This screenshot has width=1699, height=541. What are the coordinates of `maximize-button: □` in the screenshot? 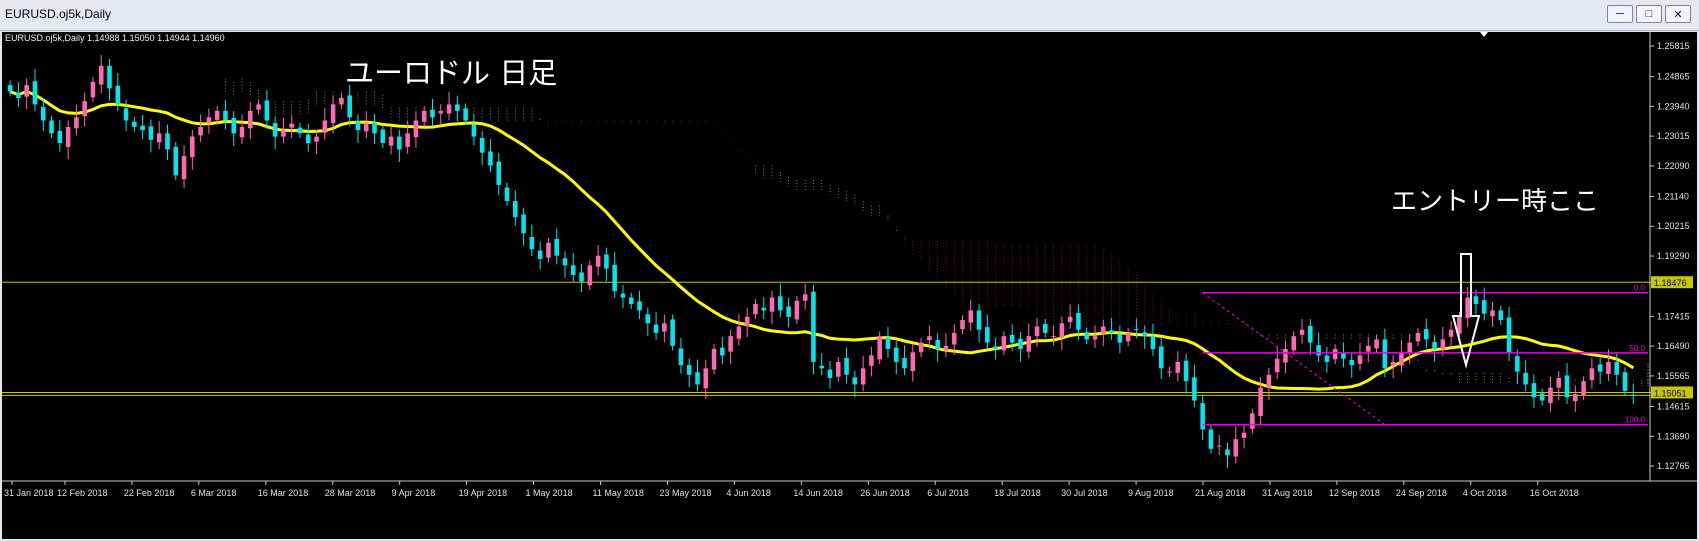 It's located at (1649, 14).